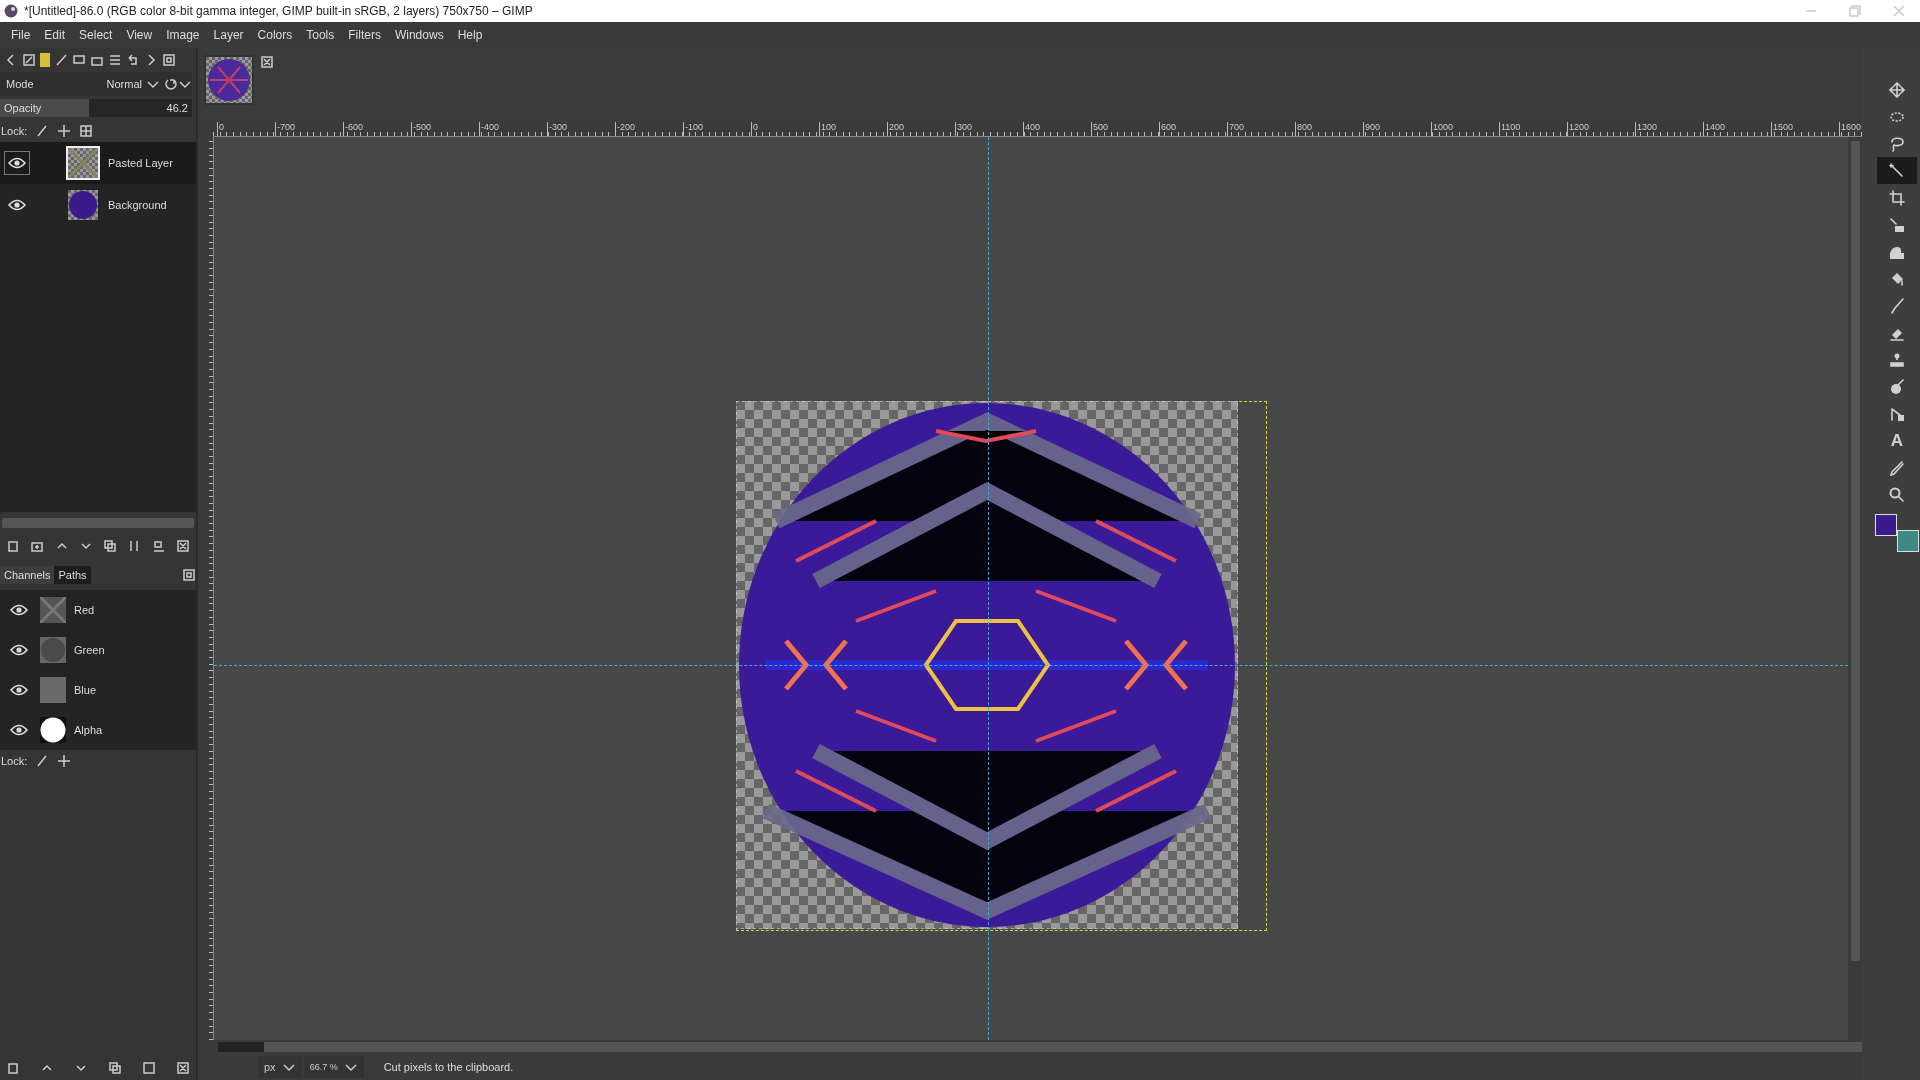 The width and height of the screenshot is (1920, 1080). What do you see at coordinates (1897, 170) in the screenshot?
I see `tool-button` at bounding box center [1897, 170].